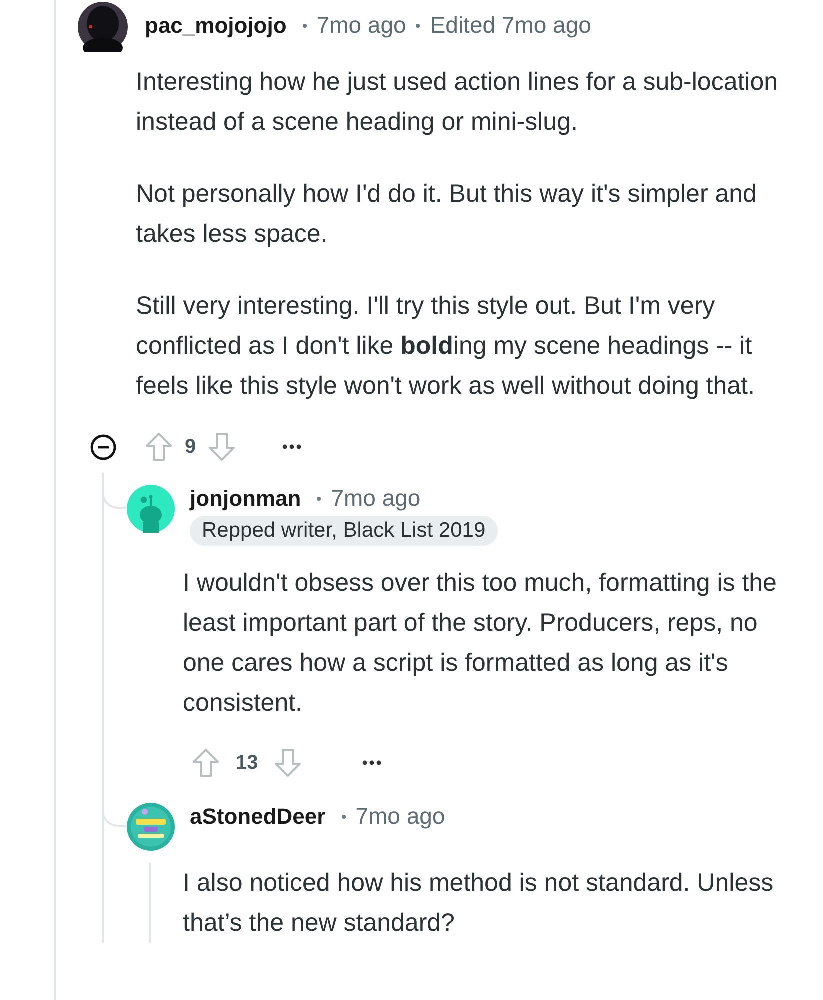 This screenshot has width=823, height=1000. What do you see at coordinates (246, 499) in the screenshot?
I see `username: jonjonman` at bounding box center [246, 499].